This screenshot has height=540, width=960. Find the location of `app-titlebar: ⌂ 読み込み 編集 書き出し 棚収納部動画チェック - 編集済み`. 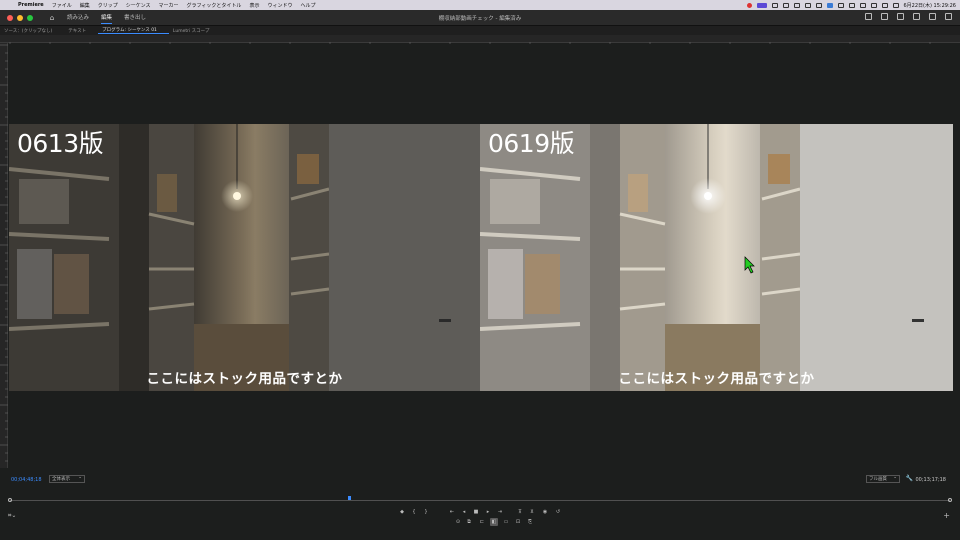

app-titlebar: ⌂ 読み込み 編集 書き出し 棚収納部動画チェック - 編集済み is located at coordinates (480, 18).